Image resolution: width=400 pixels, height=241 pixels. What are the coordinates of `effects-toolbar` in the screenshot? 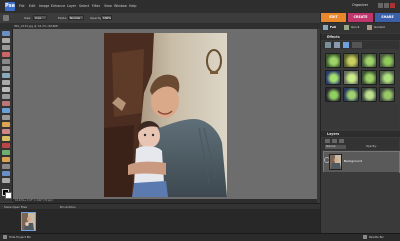 It's located at (360, 45).